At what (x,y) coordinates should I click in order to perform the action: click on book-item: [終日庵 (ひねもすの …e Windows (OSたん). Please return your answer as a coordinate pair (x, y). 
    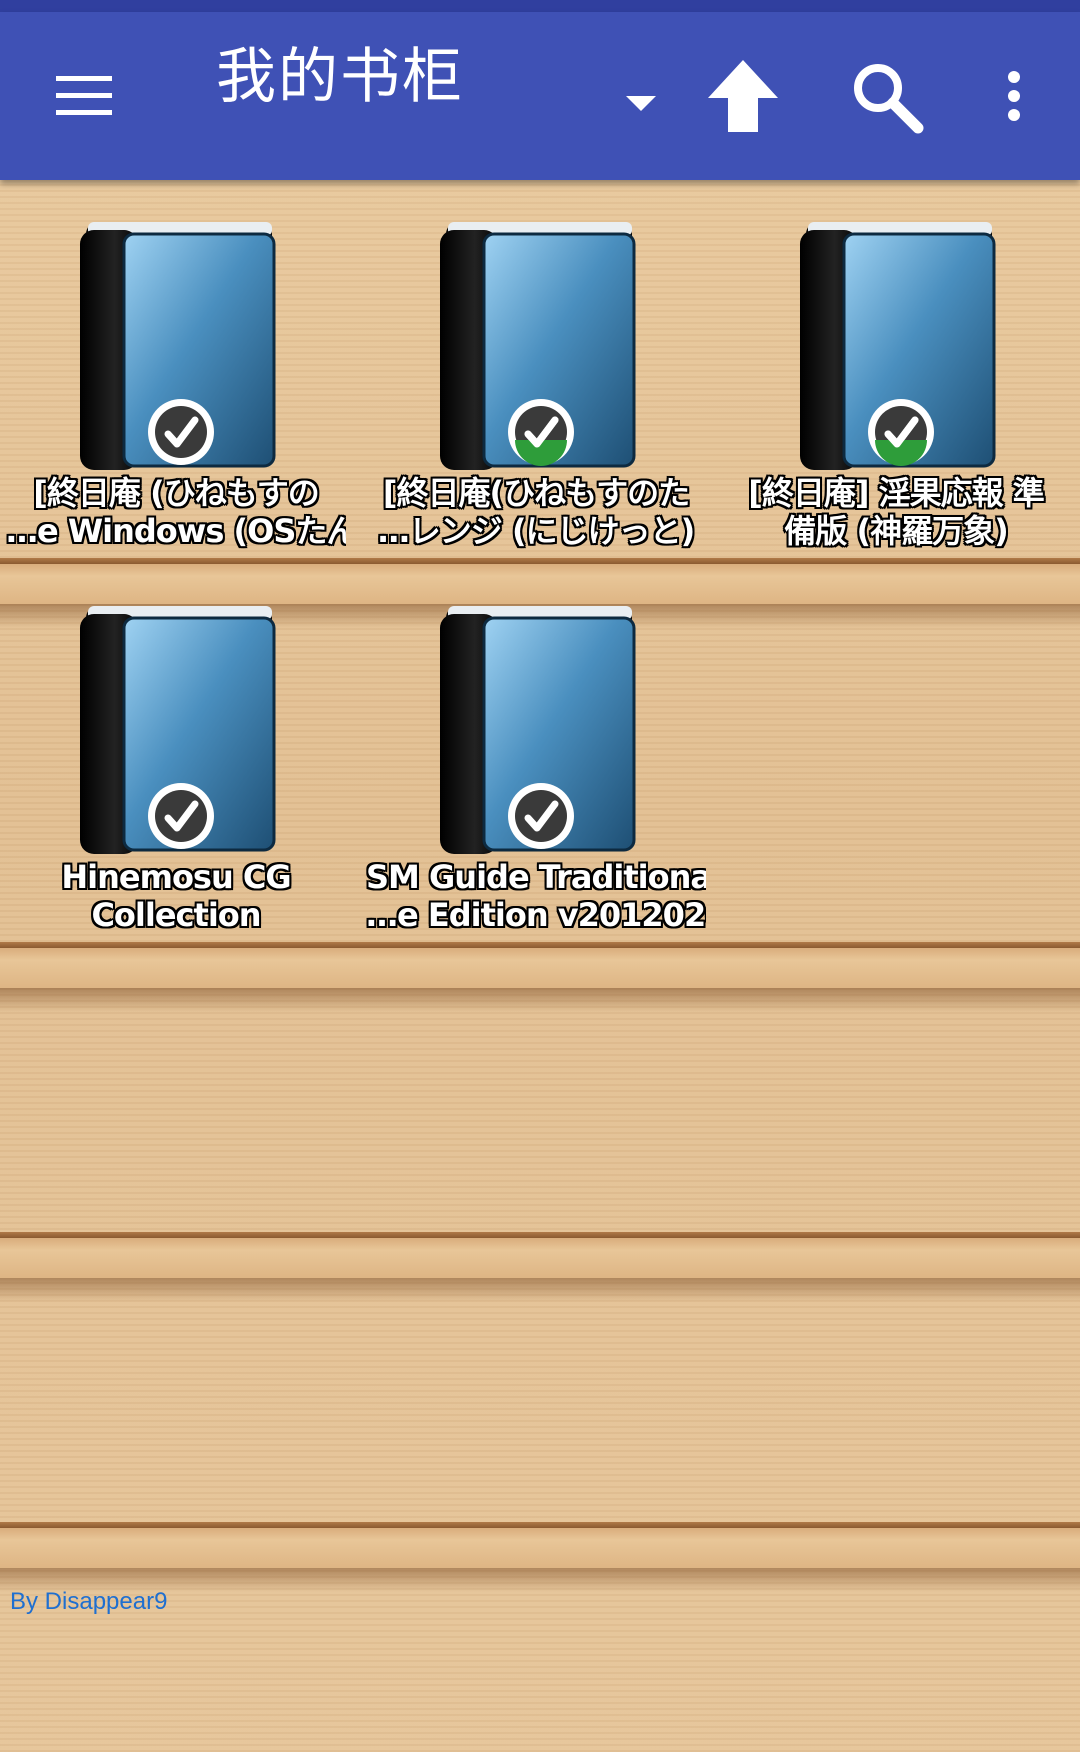
    Looking at the image, I should click on (176, 392).